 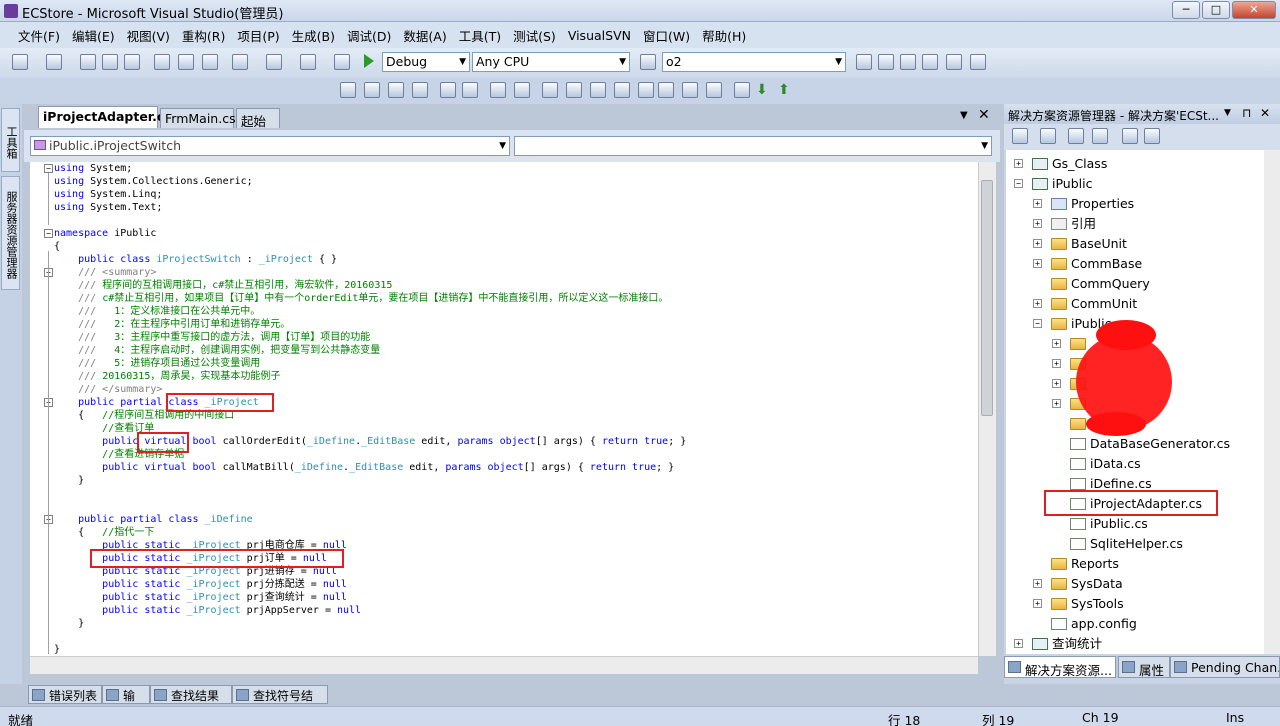 I want to click on open-file-icon, so click(x=88, y=62).